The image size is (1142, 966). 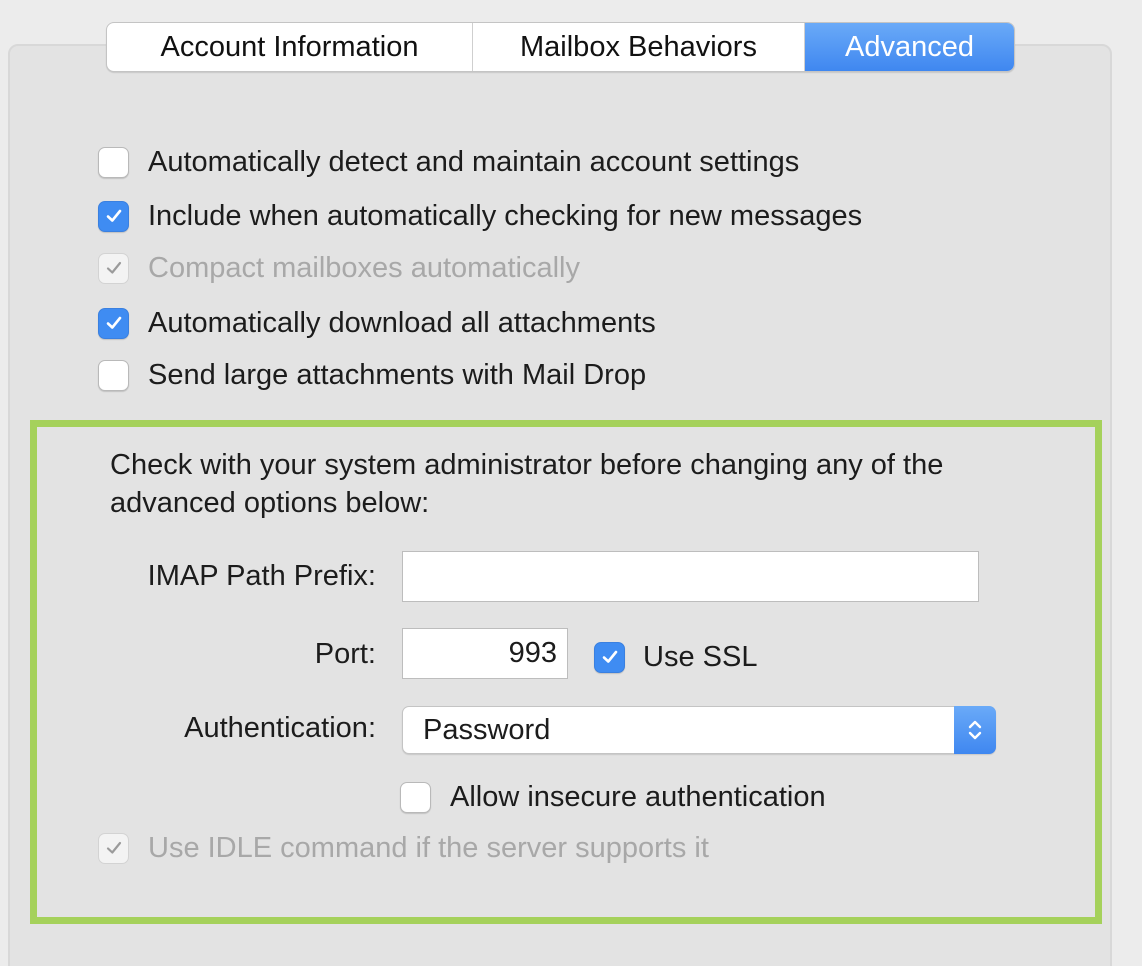 I want to click on imap-path-prefix-label: IMAP Path Prefix:, so click(x=261, y=576).